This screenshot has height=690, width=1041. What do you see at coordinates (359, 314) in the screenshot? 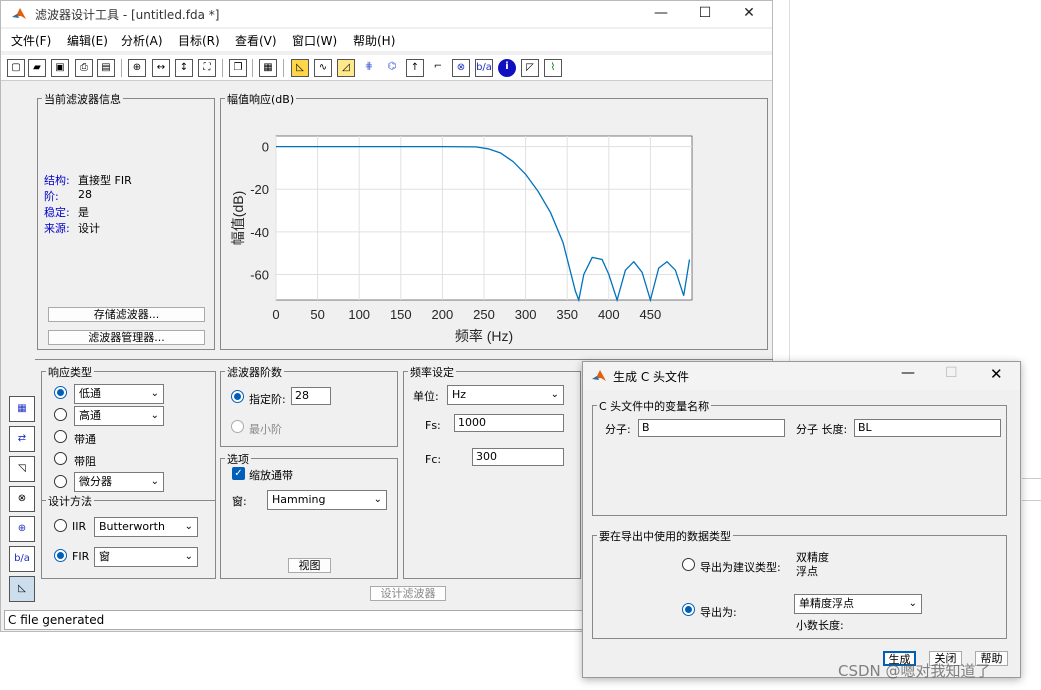
I see `x-tick-label: 100` at bounding box center [359, 314].